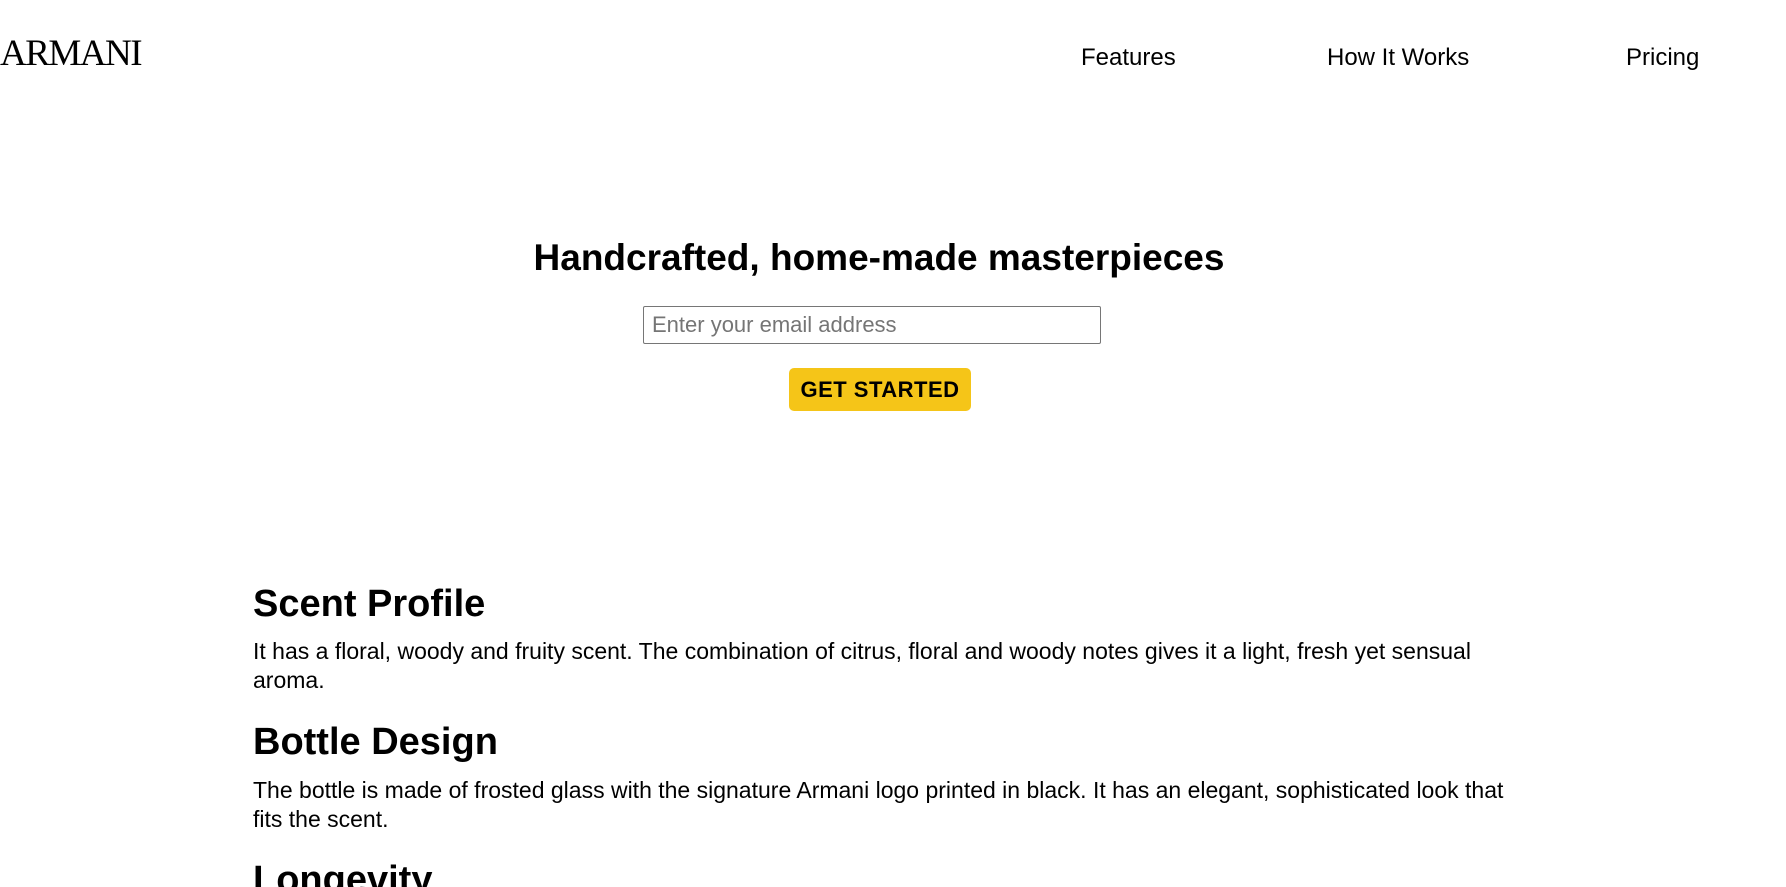 This screenshot has width=1786, height=887. I want to click on nav-link-how-it-works: How It Works, so click(1398, 58).